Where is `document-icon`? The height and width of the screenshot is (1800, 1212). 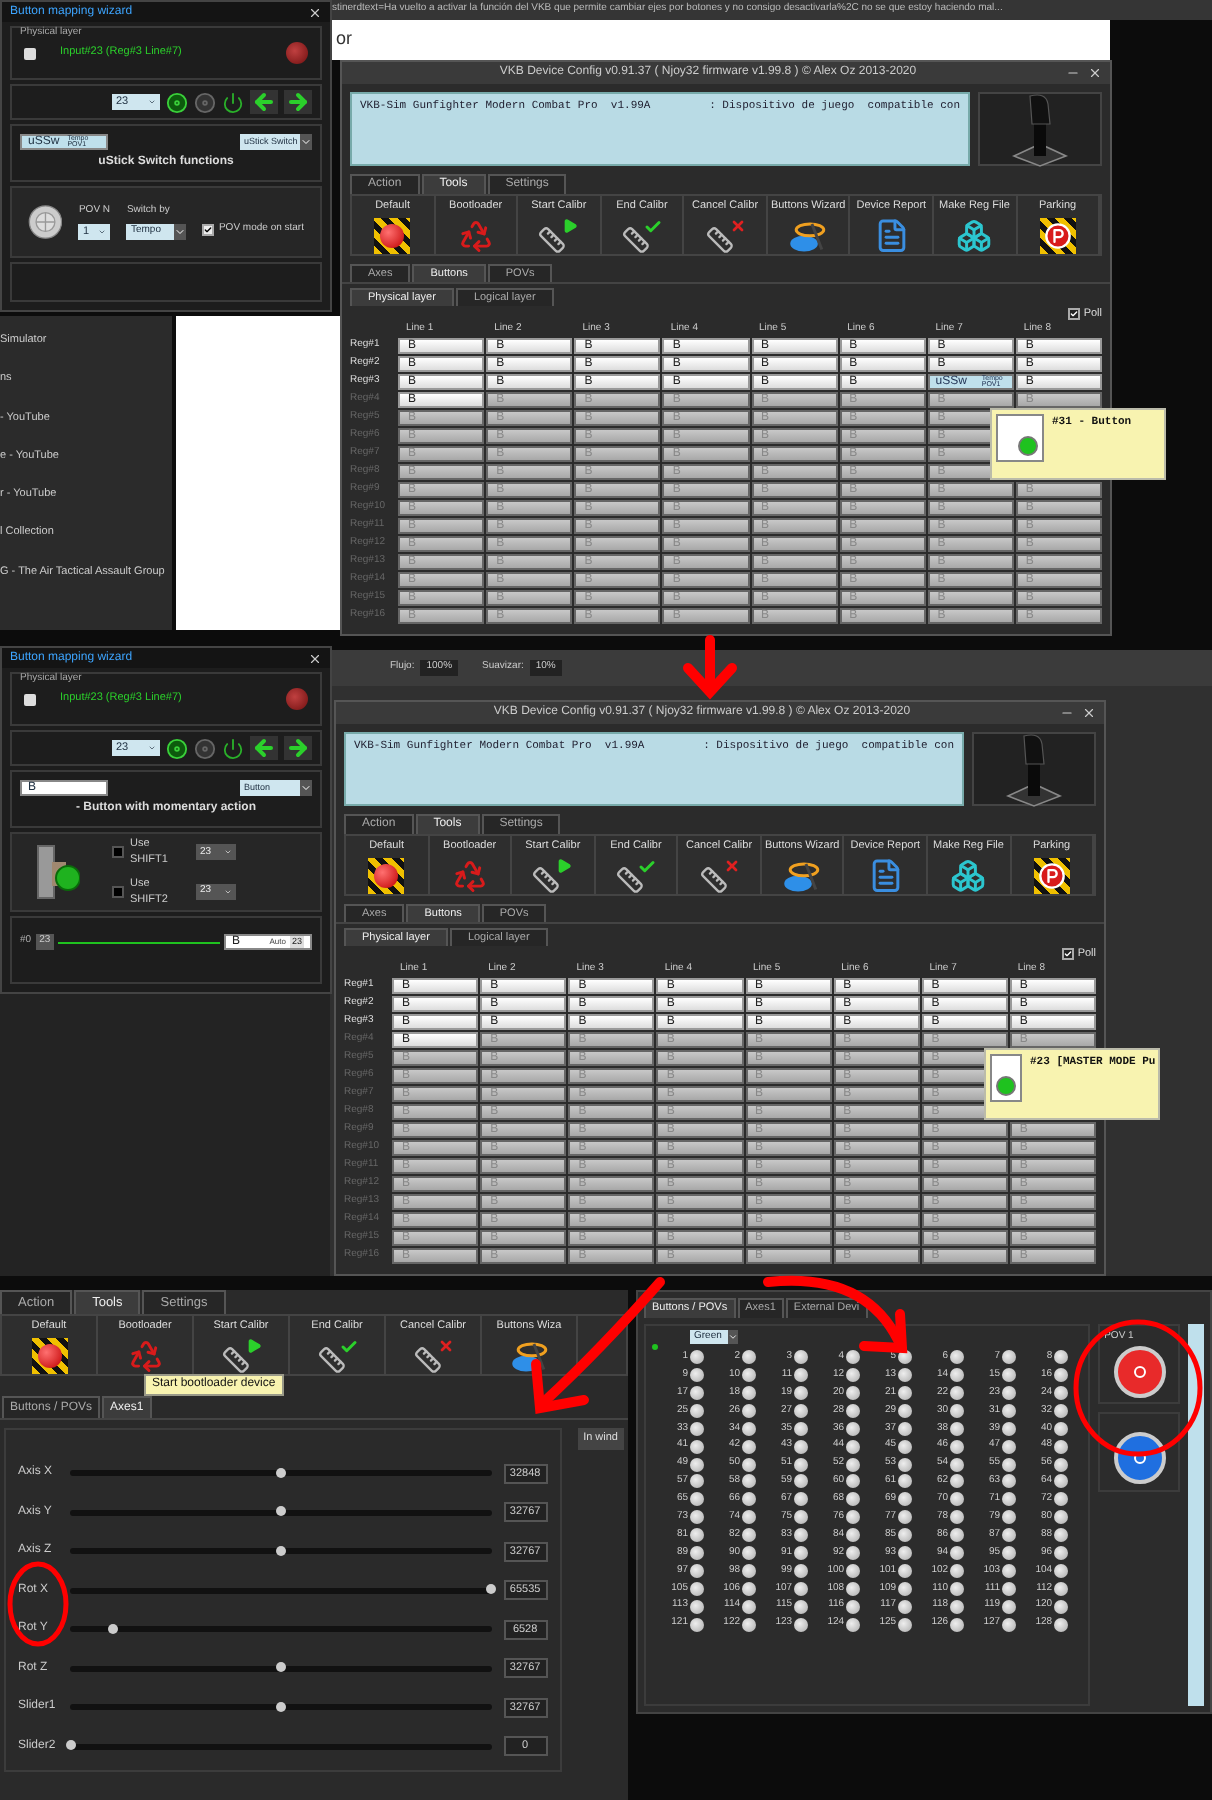 document-icon is located at coordinates (891, 236).